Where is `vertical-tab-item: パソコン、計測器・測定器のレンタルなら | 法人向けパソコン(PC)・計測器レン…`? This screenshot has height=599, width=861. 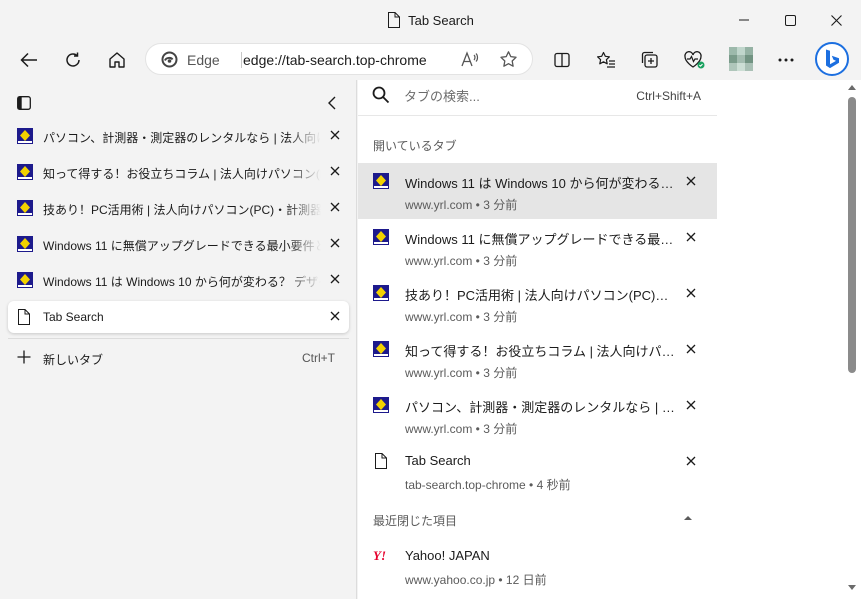
vertical-tab-item: パソコン、計測器・測定器のレンタルなら | 法人向けパソコン(PC)・計測器レン… is located at coordinates (178, 136).